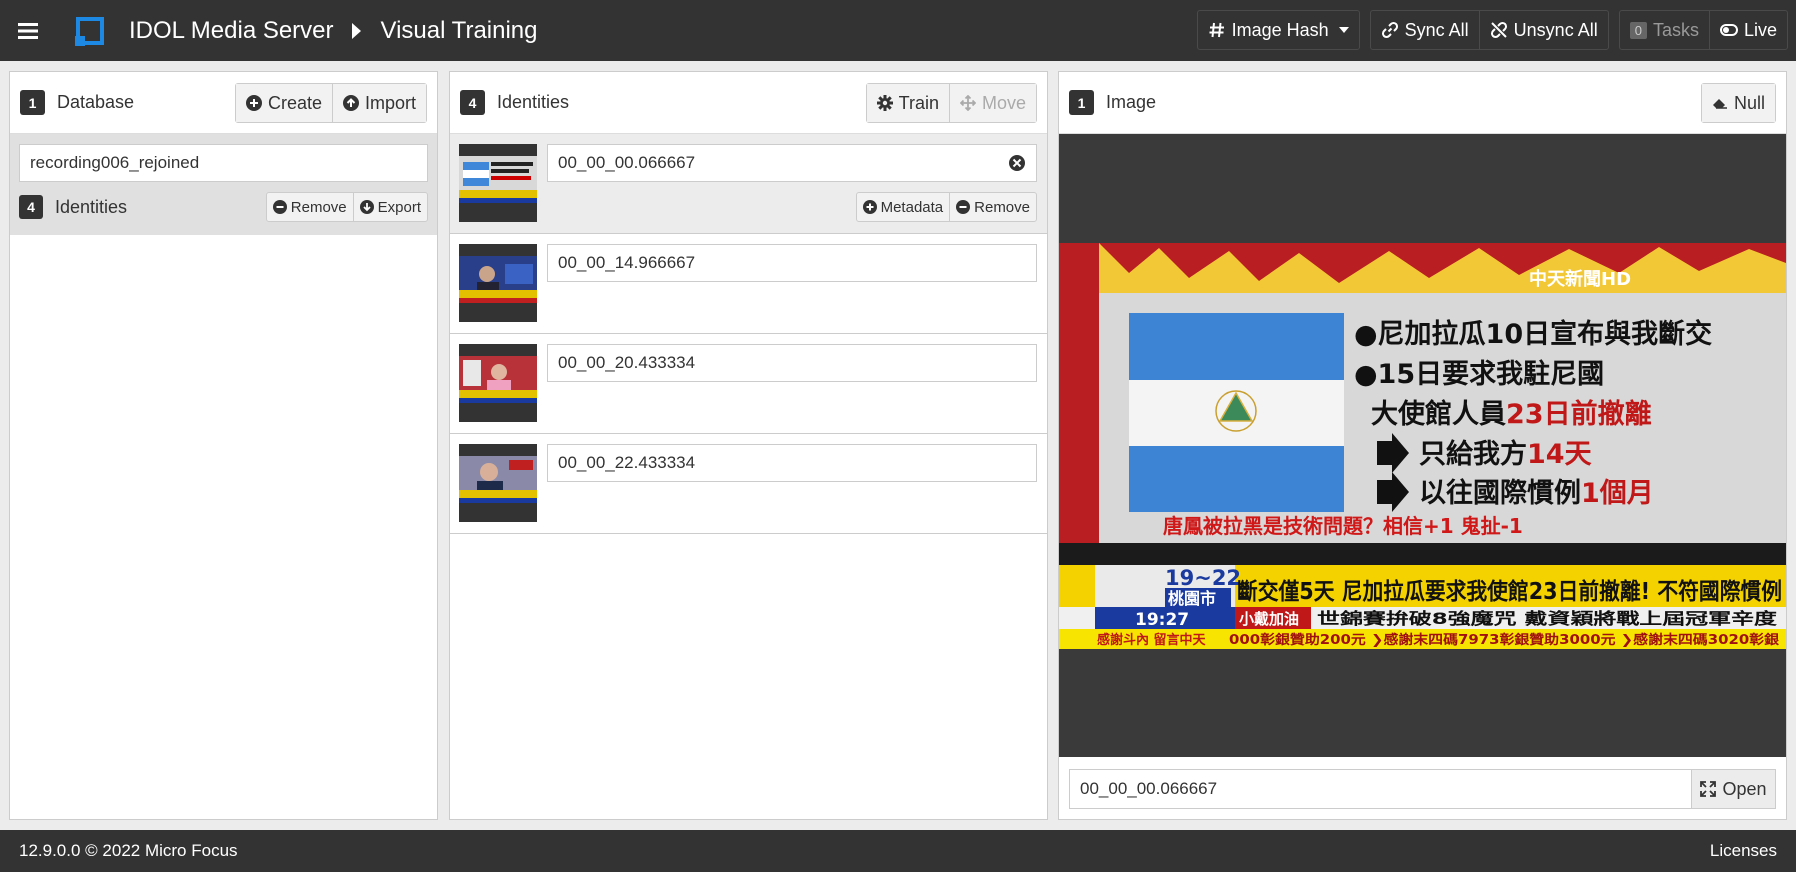 The height and width of the screenshot is (872, 1796). I want to click on move-button: Move, so click(992, 103).